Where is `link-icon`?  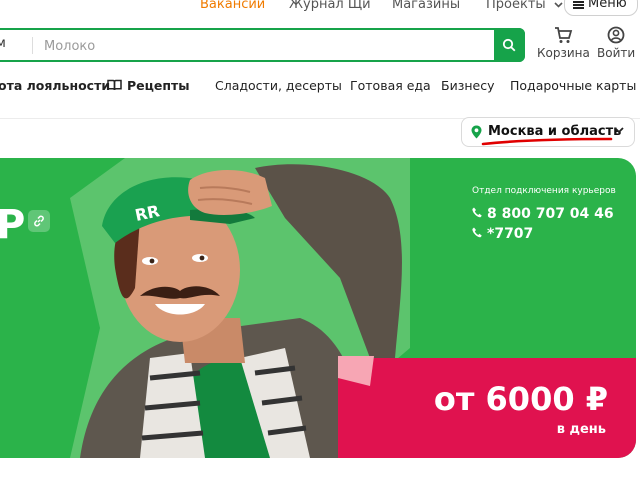 link-icon is located at coordinates (39, 221).